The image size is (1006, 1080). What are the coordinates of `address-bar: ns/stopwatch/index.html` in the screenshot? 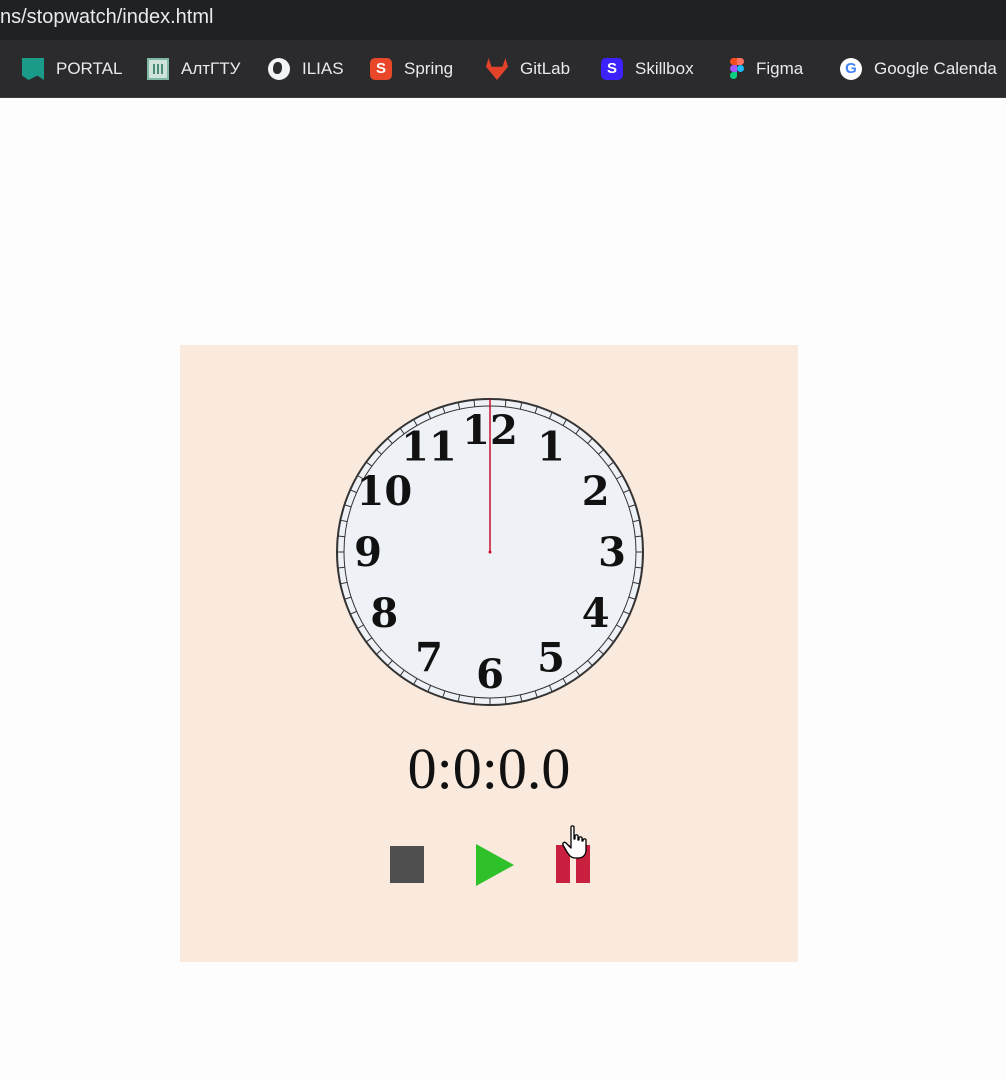 It's located at (503, 20).